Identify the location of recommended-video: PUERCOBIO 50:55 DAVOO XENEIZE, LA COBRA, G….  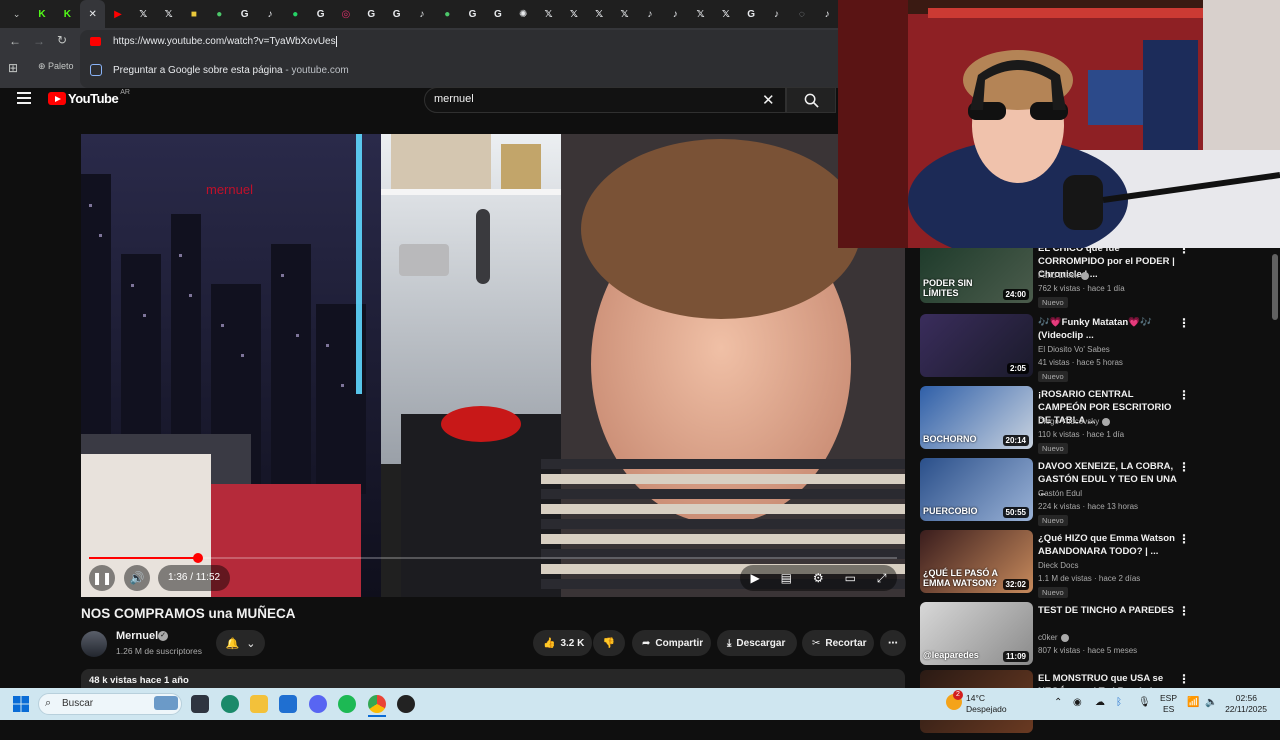
(1057, 493).